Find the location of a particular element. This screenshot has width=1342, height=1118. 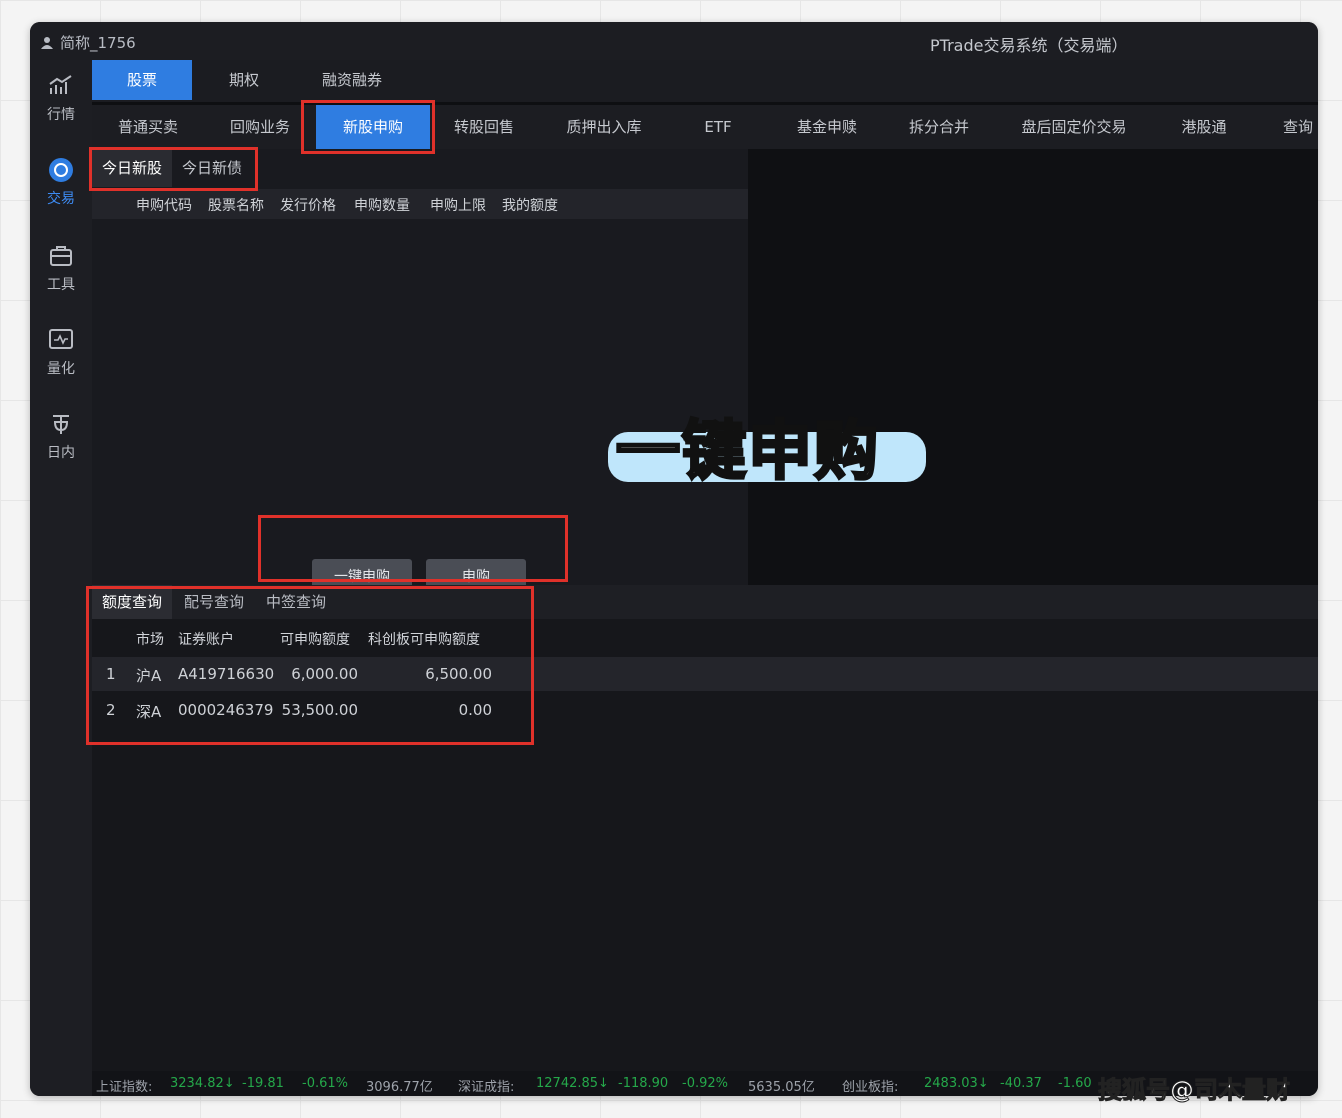

sidebar-item-tools: 工具 is located at coordinates (61, 268).